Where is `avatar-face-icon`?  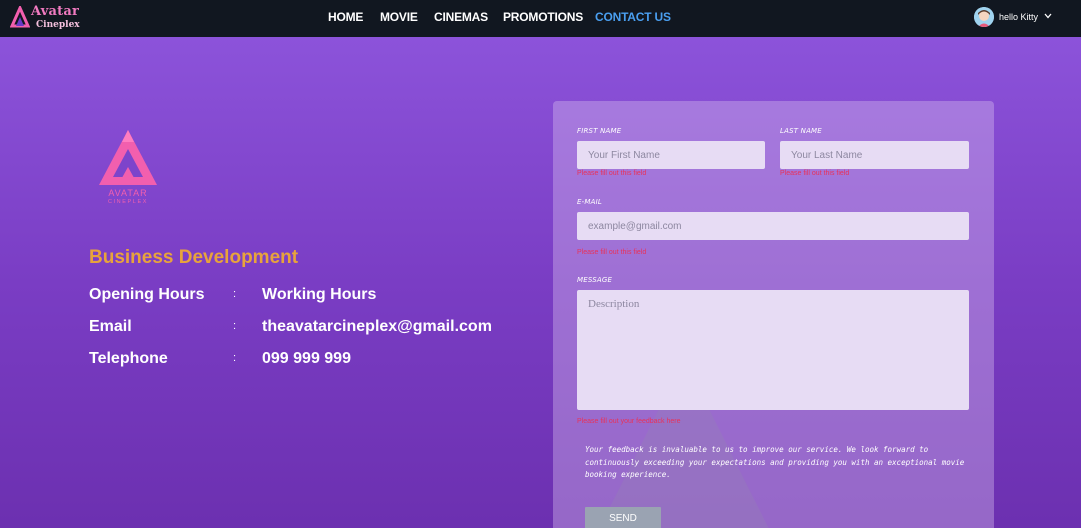
avatar-face-icon is located at coordinates (984, 17).